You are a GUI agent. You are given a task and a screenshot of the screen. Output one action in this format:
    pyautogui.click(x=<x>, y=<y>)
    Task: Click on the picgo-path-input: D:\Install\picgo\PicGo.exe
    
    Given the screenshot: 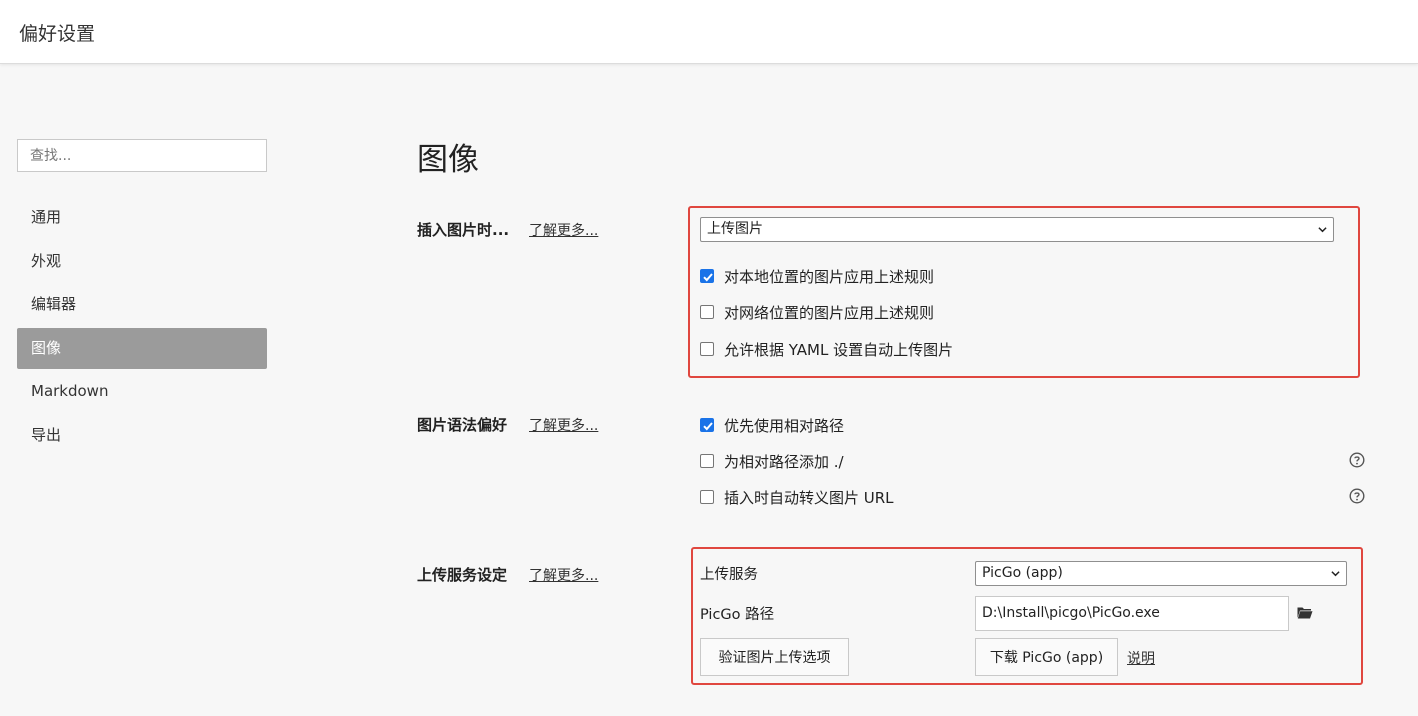 What is the action you would take?
    pyautogui.click(x=1132, y=613)
    